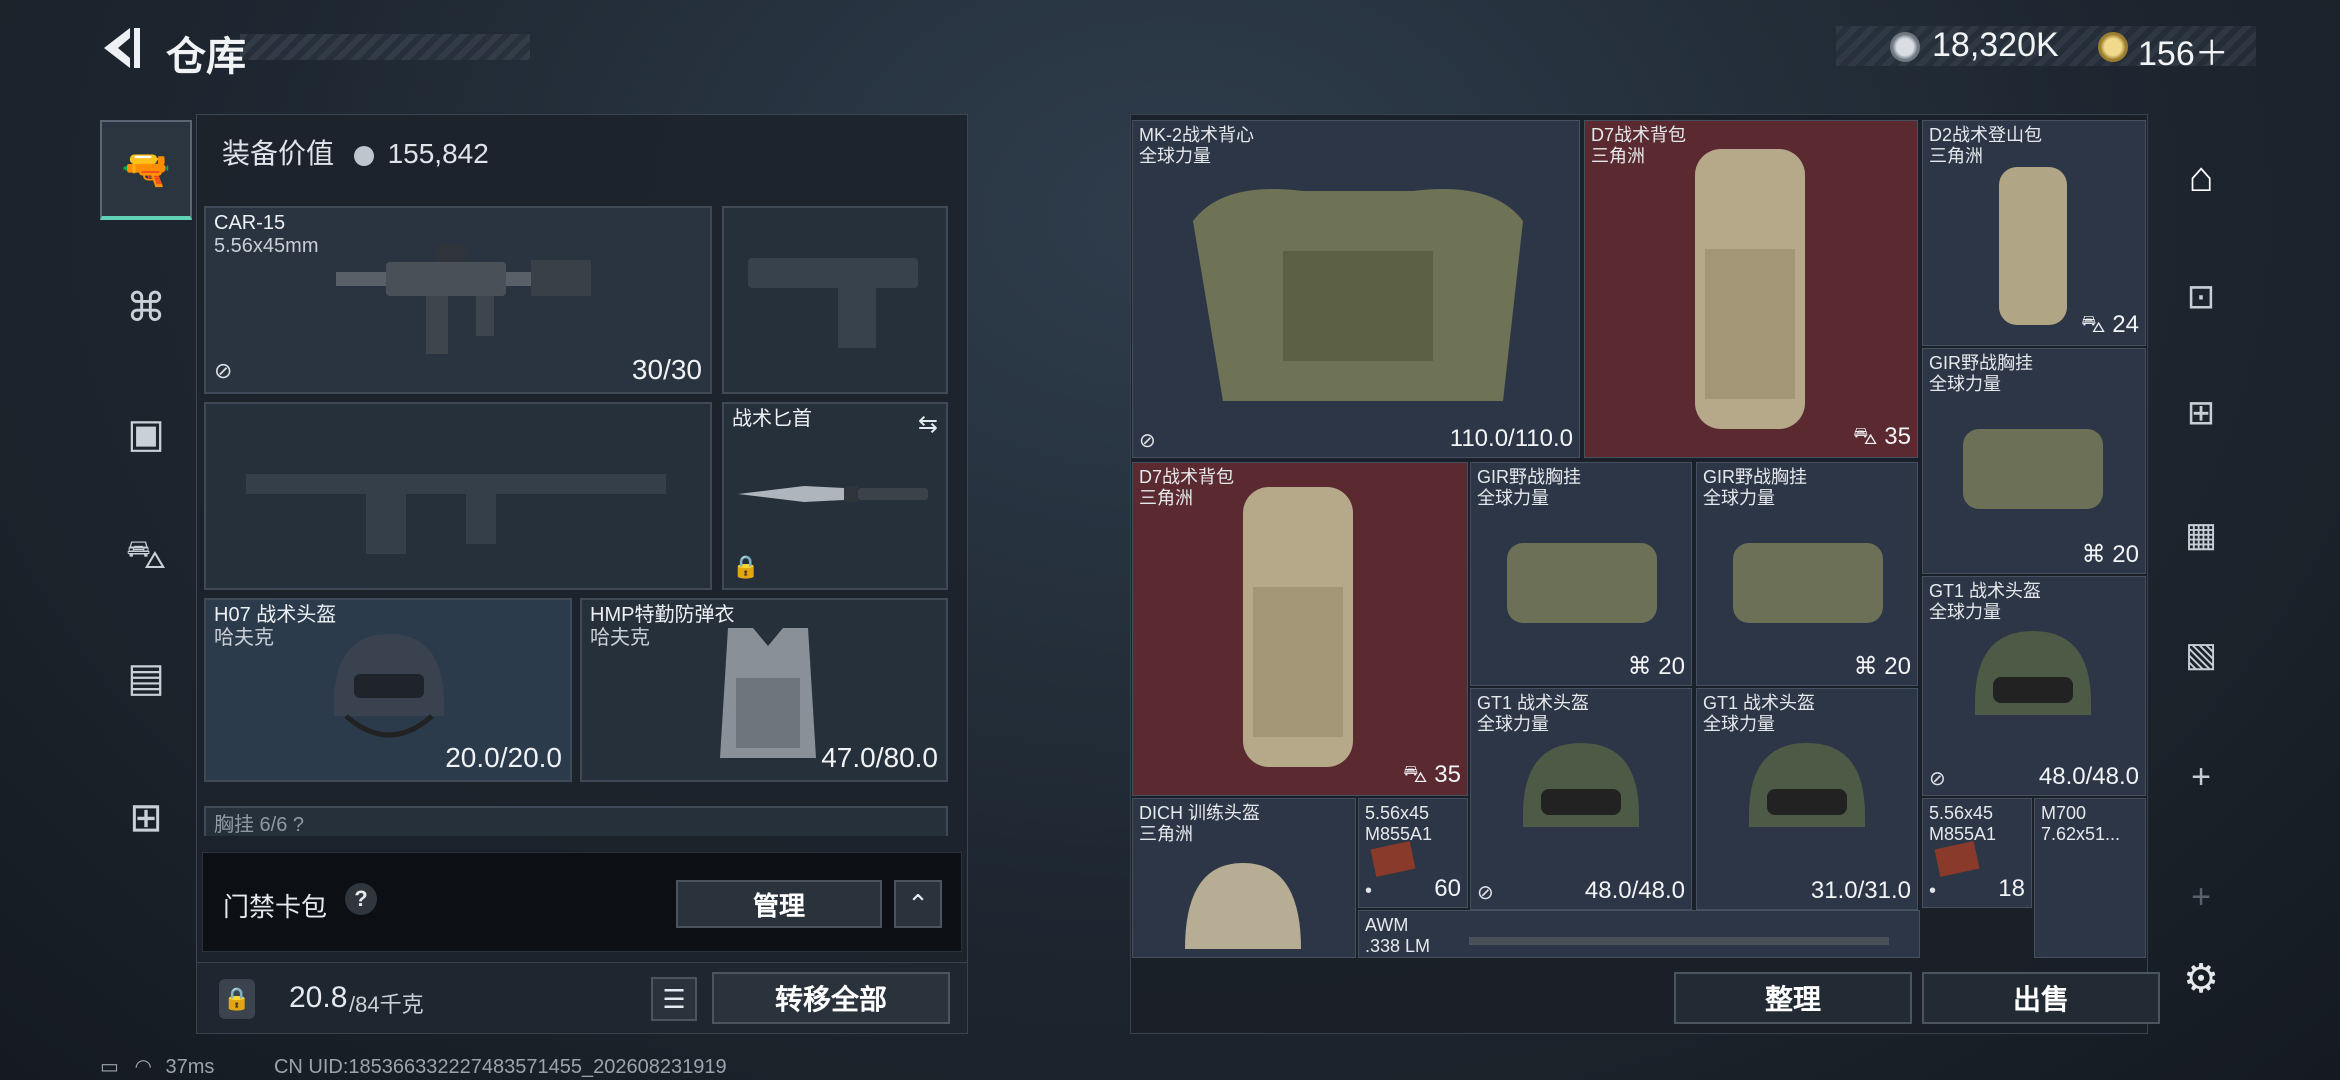 The height and width of the screenshot is (1080, 2340). I want to click on item-name: AWM, so click(1387, 925).